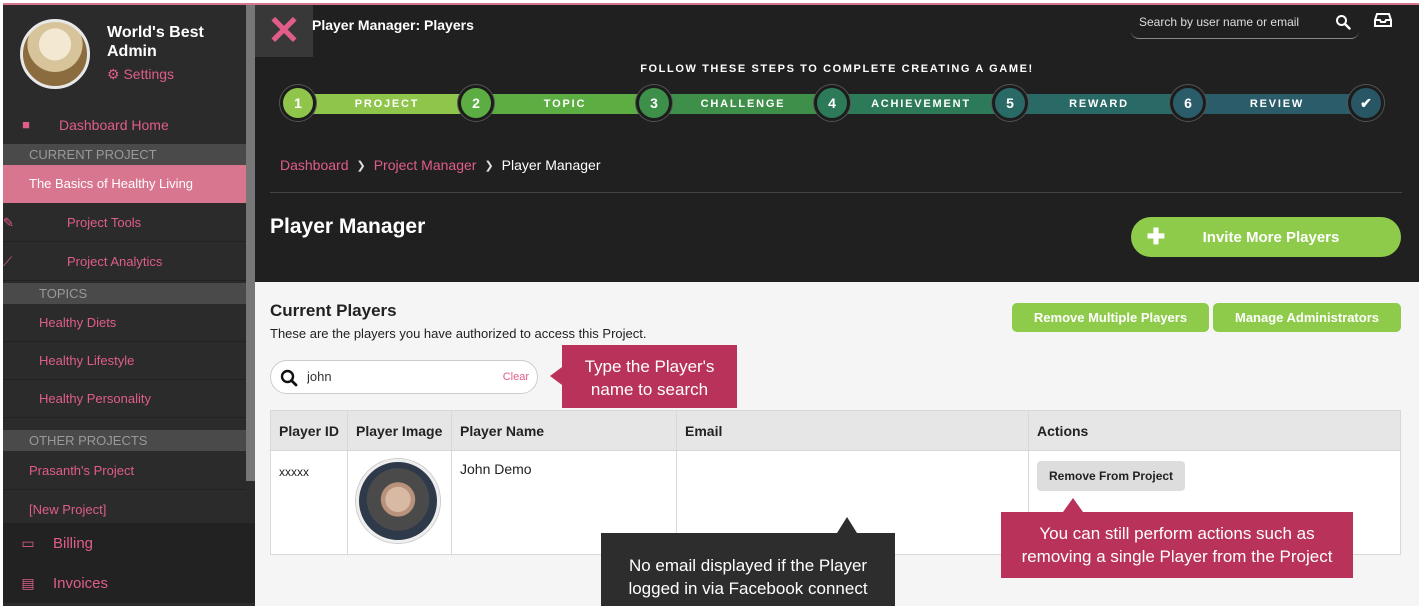 The height and width of the screenshot is (616, 1423). I want to click on sidebar-item-invoices: ▤ Invoices, so click(129, 583).